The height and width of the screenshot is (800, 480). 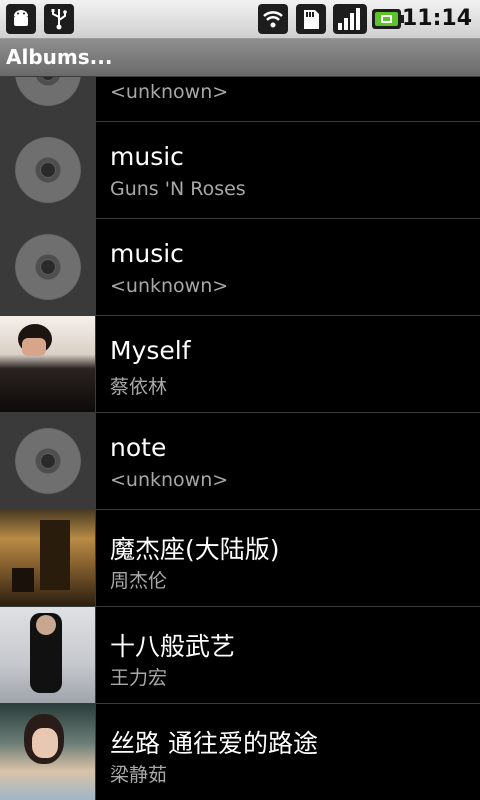 What do you see at coordinates (240, 655) in the screenshot?
I see `album-item: 十八般武艺 王力宏` at bounding box center [240, 655].